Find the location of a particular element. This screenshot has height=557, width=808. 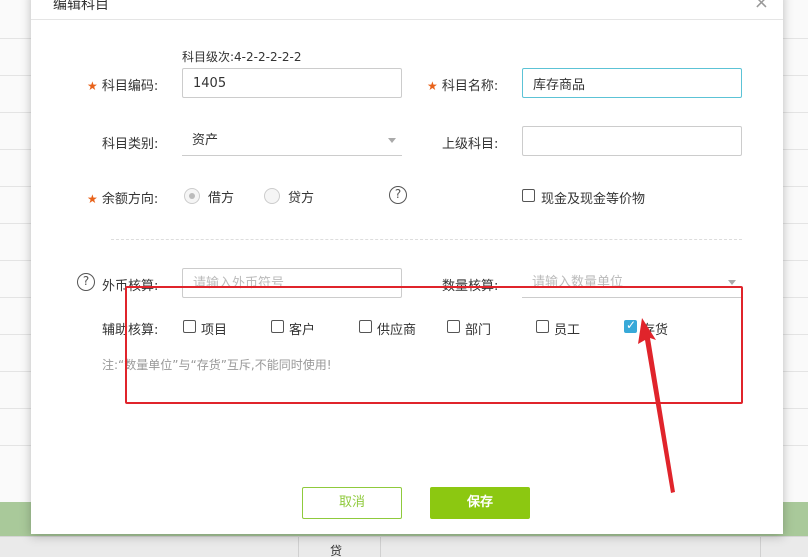

code-label-group: ★ 科目编码: is located at coordinates (122, 84).